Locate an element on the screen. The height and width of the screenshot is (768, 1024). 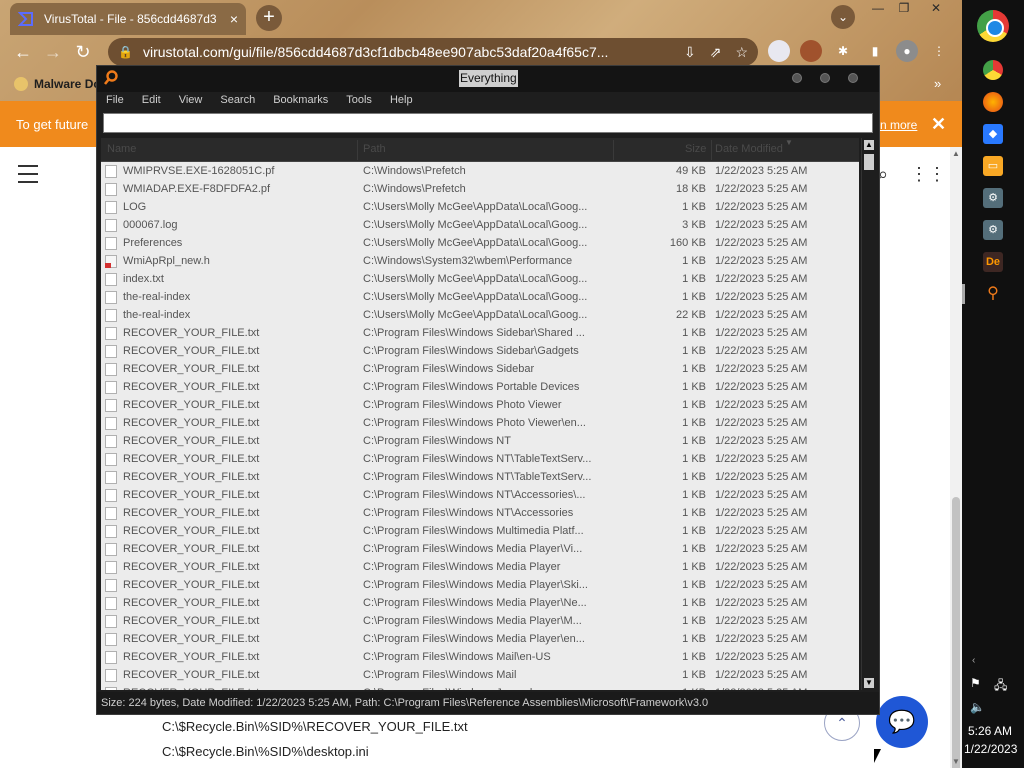
everything-minimize-button is located at coordinates (797, 78).